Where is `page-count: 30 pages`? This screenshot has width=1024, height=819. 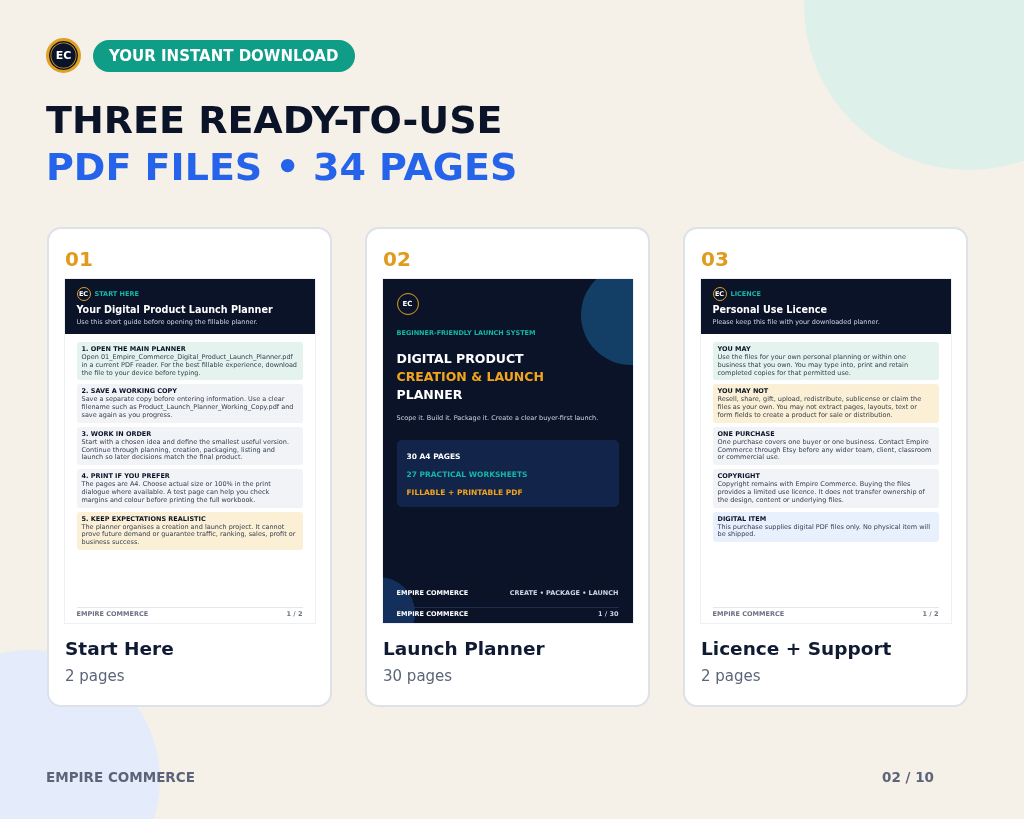
page-count: 30 pages is located at coordinates (418, 676).